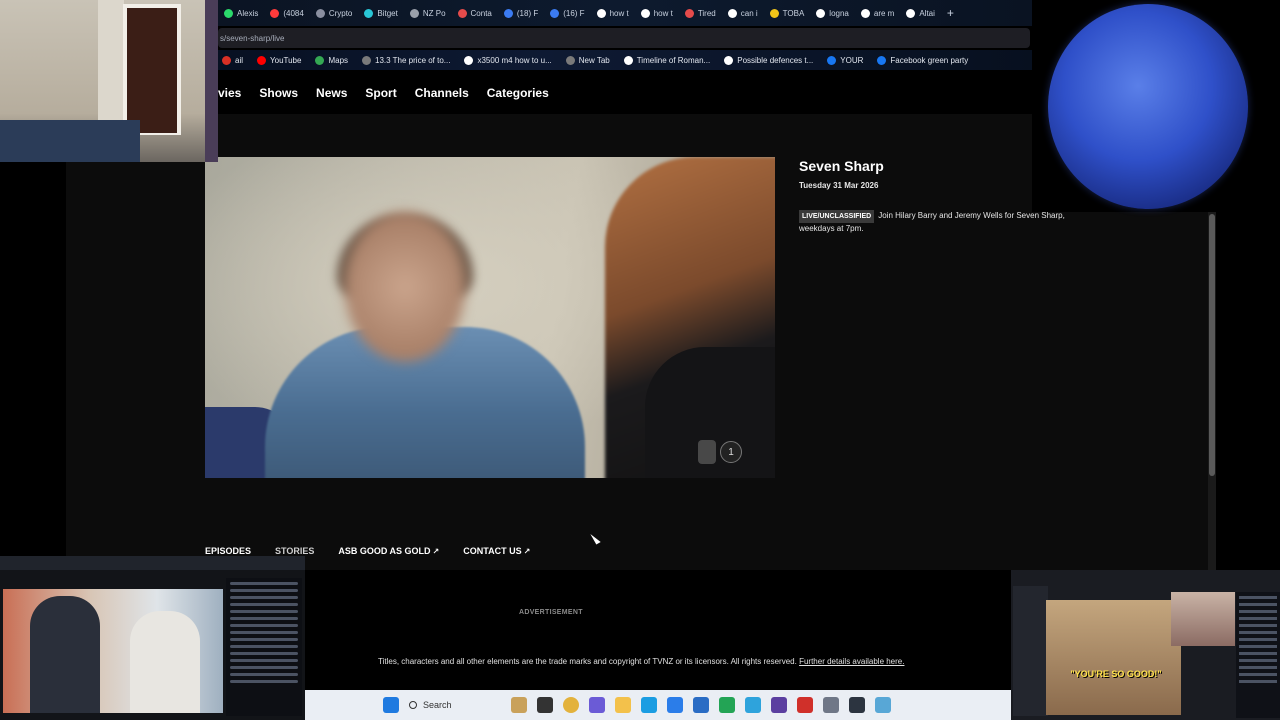 The width and height of the screenshot is (1280, 720). Describe the element at coordinates (279, 60) in the screenshot. I see `bookmark-item: YouTube` at that location.